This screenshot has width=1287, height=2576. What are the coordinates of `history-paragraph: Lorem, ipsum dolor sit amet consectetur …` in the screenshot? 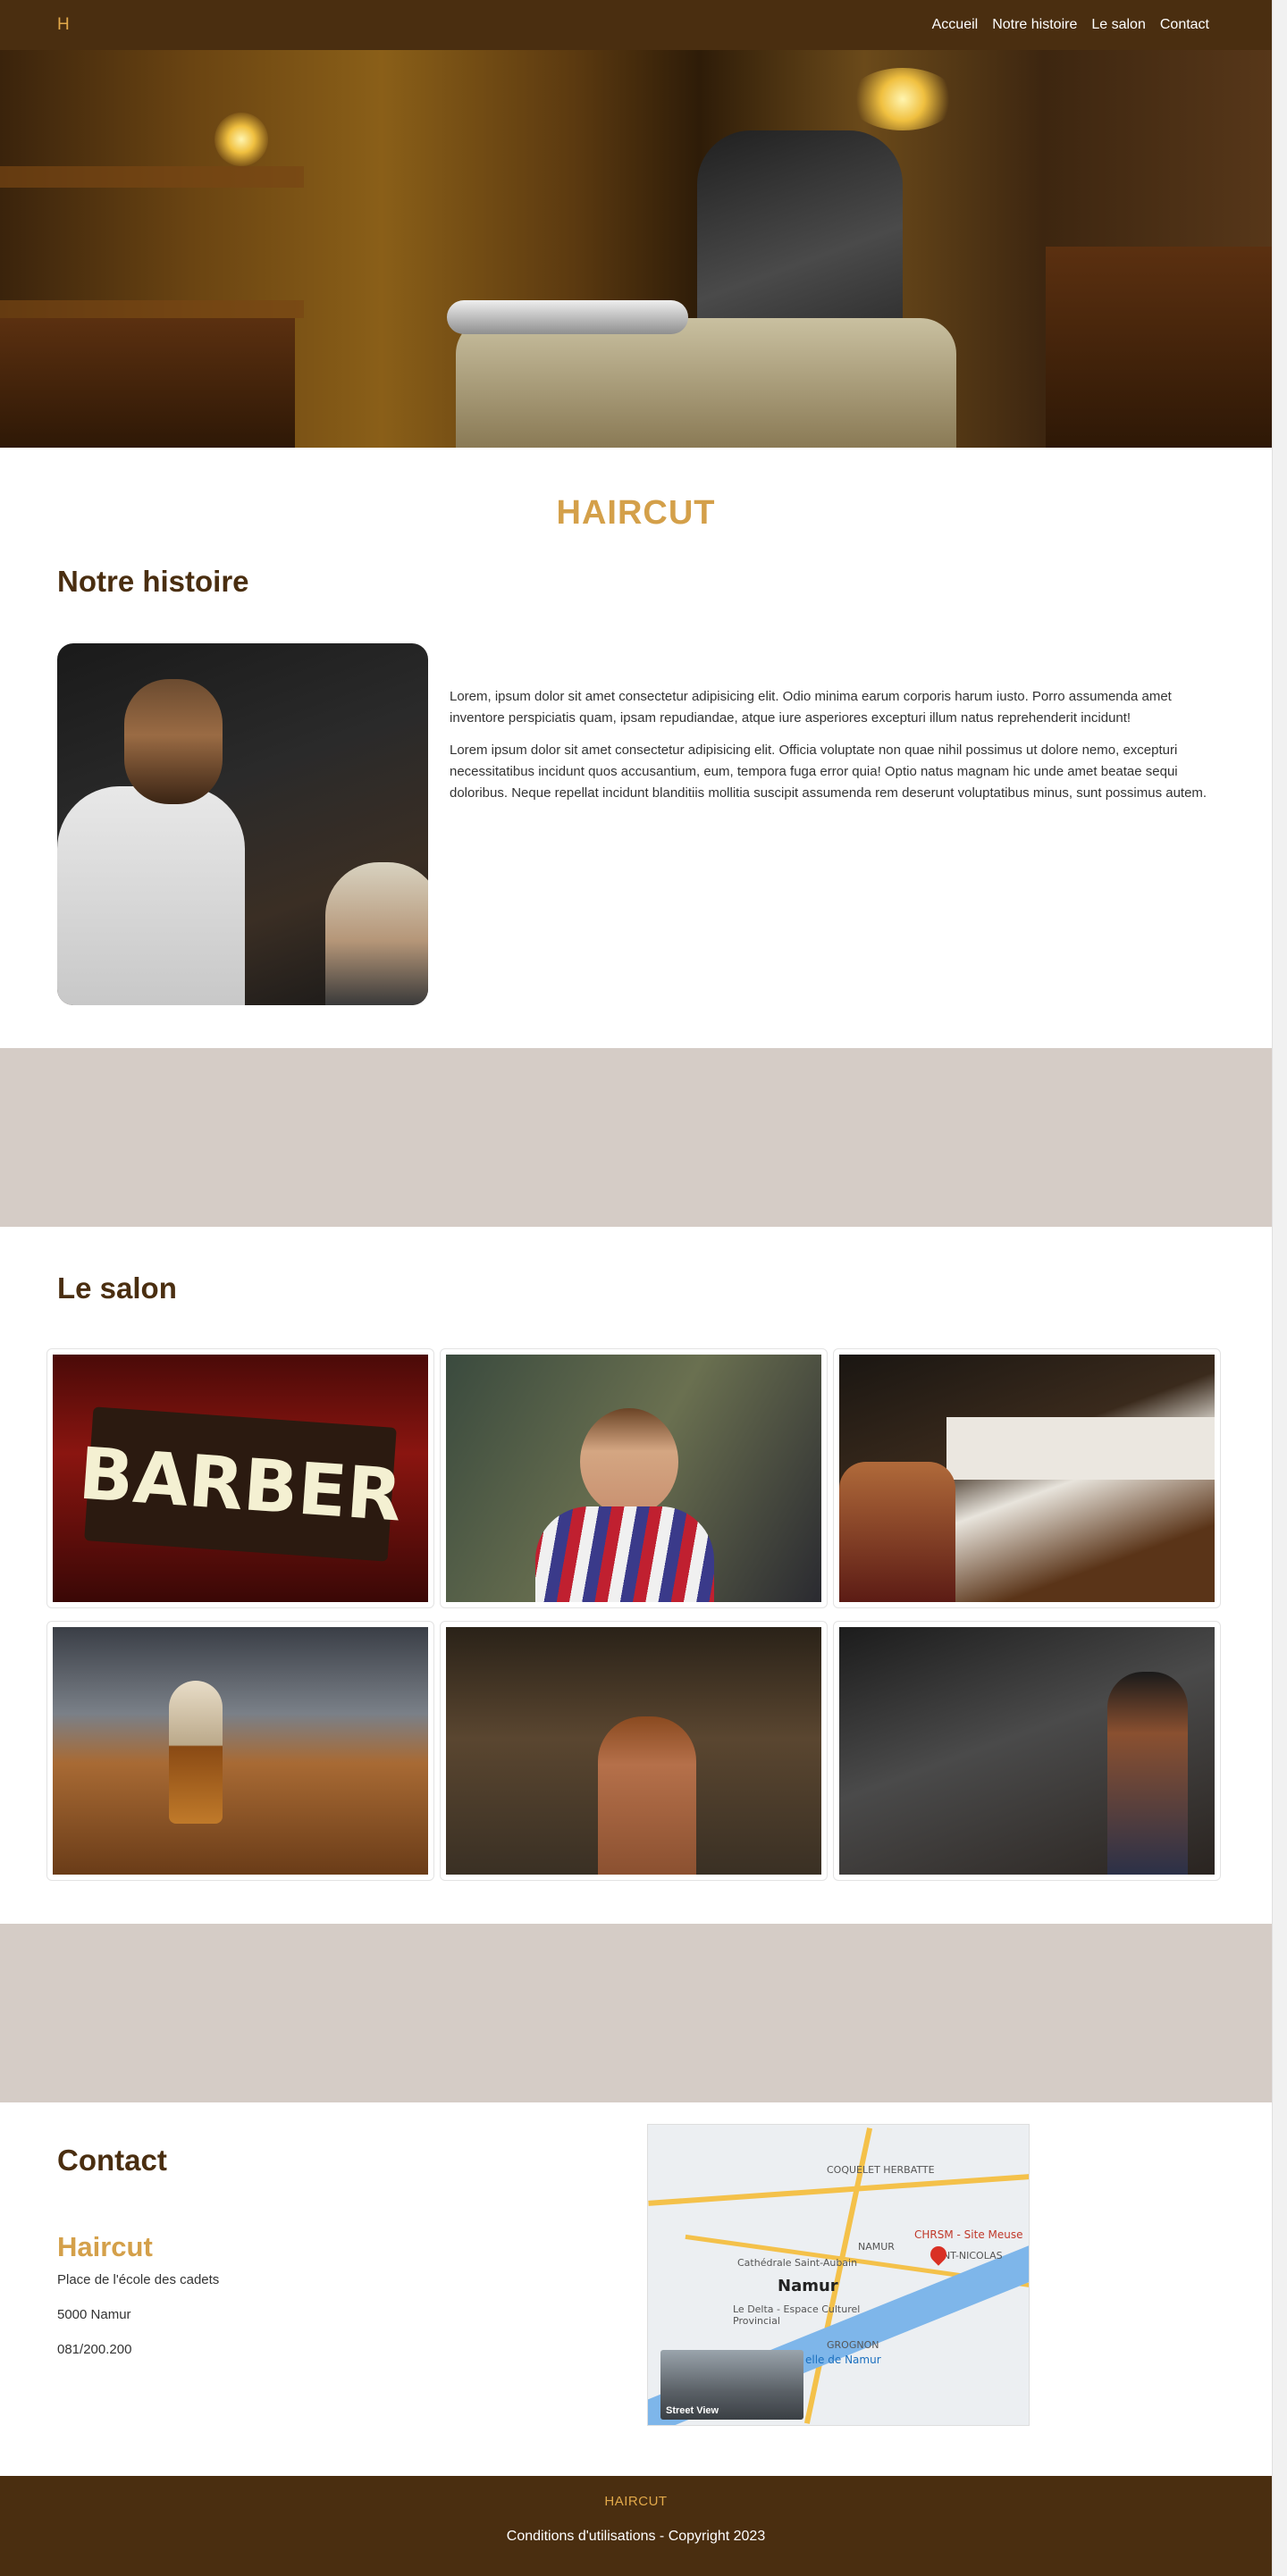 It's located at (811, 707).